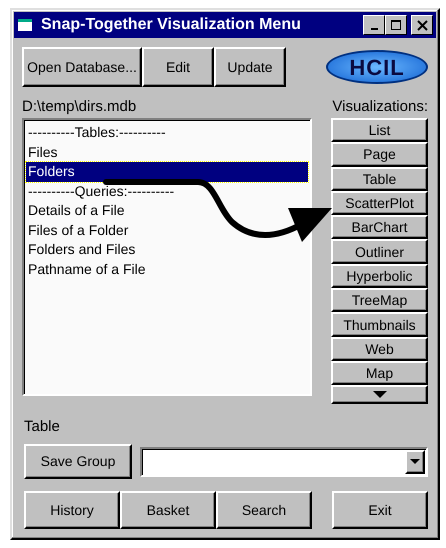  I want to click on maximize-icon, so click(396, 25).